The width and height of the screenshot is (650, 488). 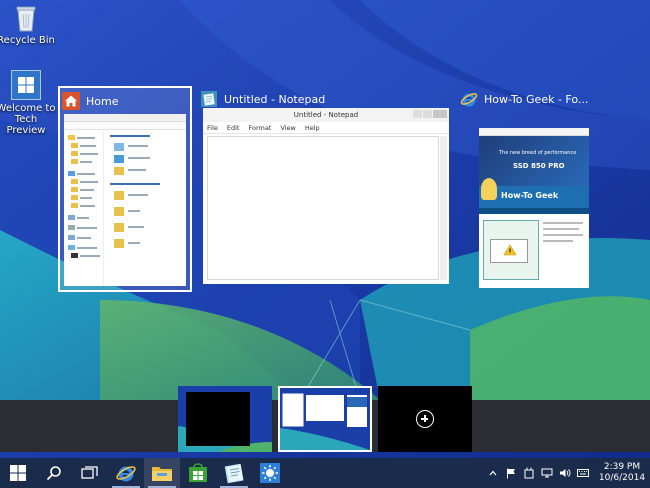 I want to click on dialog-thumb, so click(x=509, y=251).